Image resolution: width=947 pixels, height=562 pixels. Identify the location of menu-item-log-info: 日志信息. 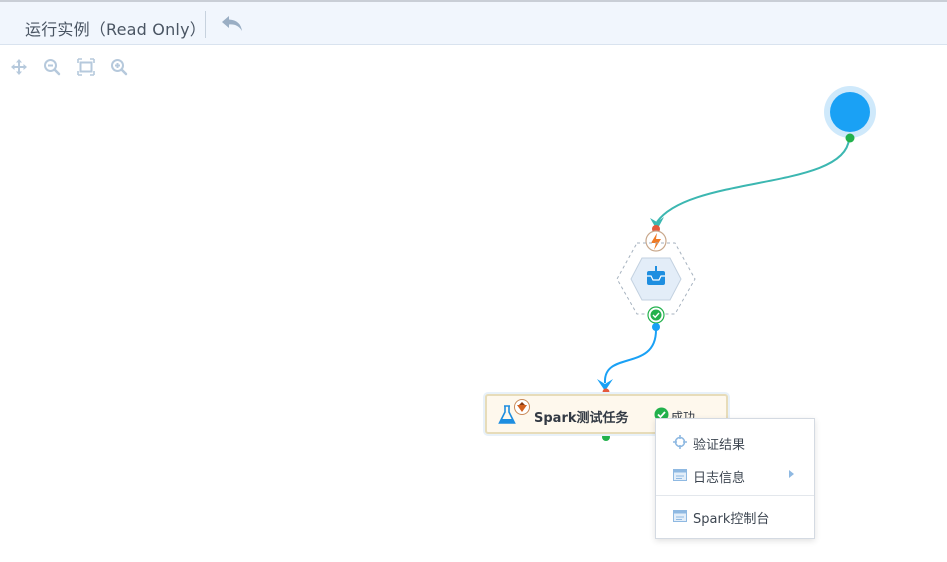
(735, 475).